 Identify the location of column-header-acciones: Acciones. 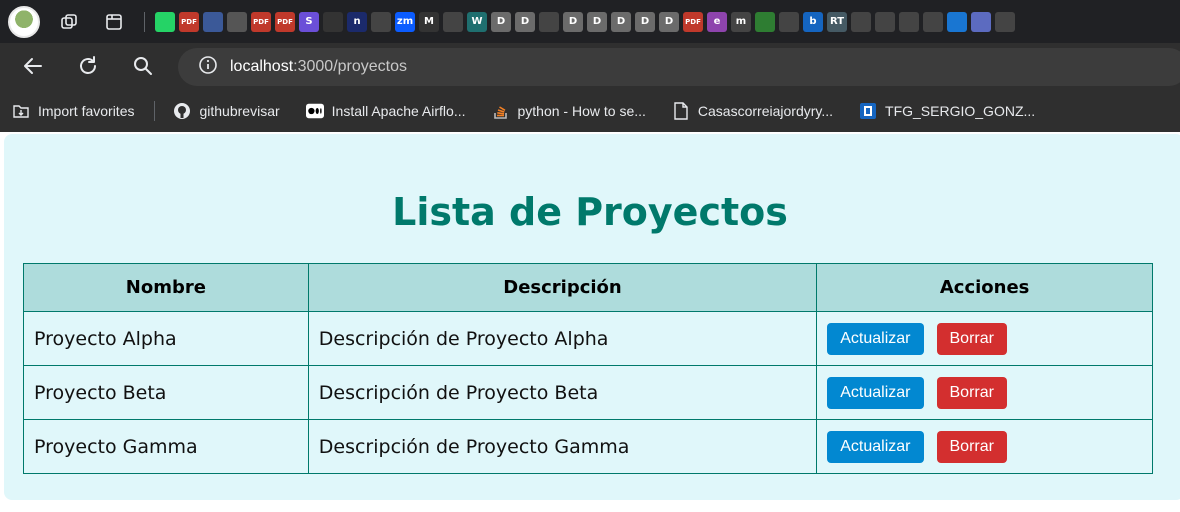
(984, 287).